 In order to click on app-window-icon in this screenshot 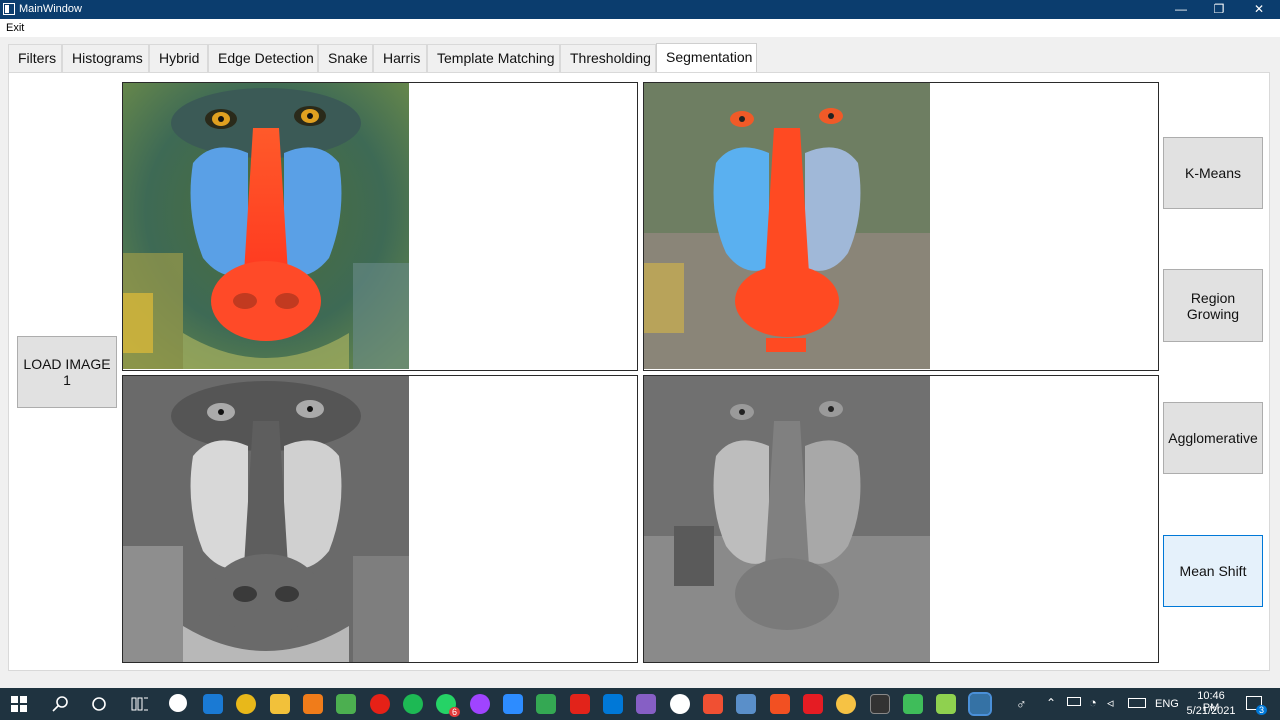, I will do `click(9, 9)`.